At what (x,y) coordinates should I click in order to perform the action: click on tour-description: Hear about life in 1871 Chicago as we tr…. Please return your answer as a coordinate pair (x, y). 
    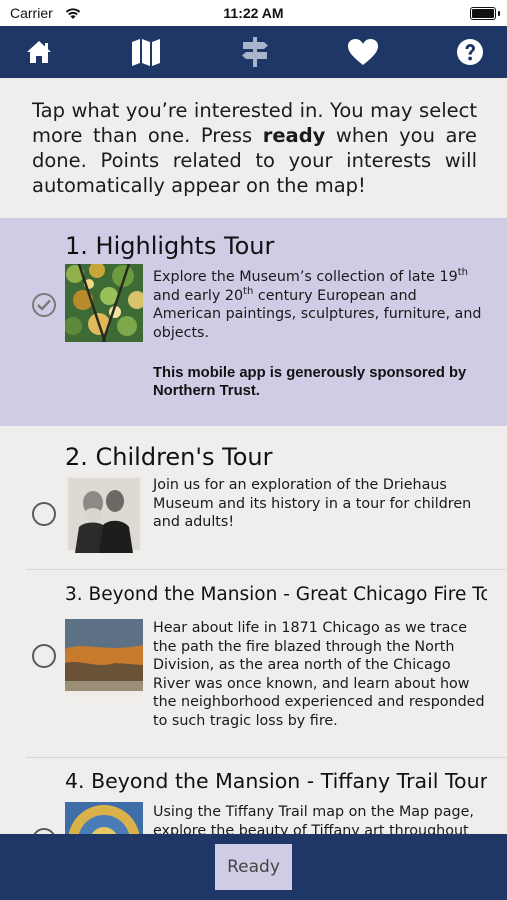
    Looking at the image, I should click on (319, 674).